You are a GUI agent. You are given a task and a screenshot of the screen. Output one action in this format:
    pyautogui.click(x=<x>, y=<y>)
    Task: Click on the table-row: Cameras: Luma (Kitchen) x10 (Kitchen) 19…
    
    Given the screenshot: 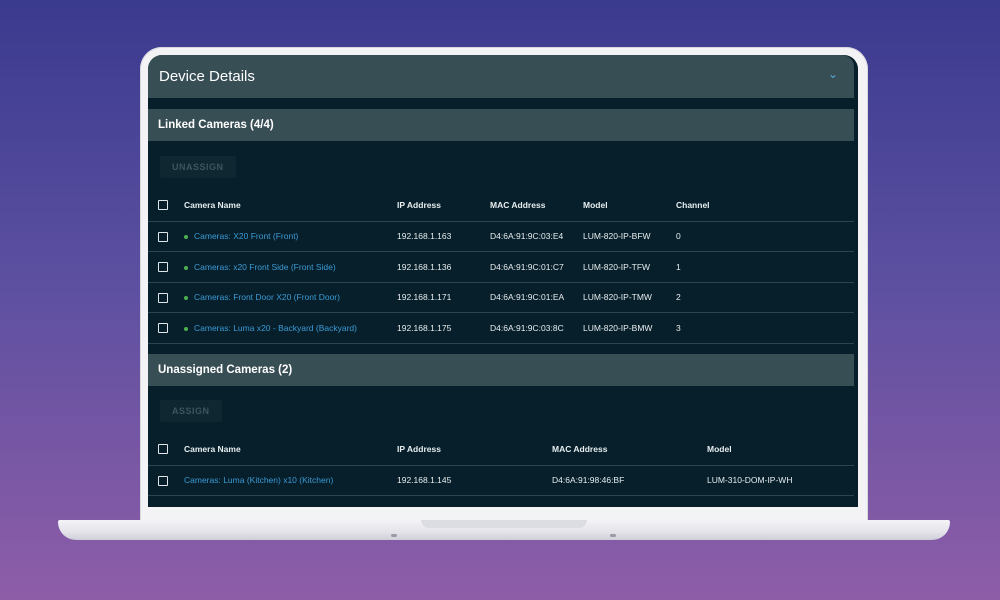 What is the action you would take?
    pyautogui.click(x=501, y=481)
    